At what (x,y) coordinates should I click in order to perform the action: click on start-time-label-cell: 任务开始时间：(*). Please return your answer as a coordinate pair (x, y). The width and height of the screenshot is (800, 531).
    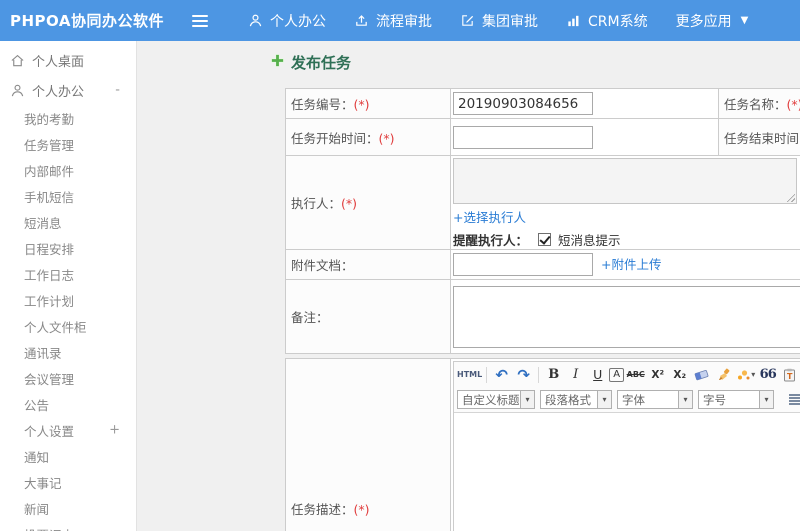
    Looking at the image, I should click on (368, 137).